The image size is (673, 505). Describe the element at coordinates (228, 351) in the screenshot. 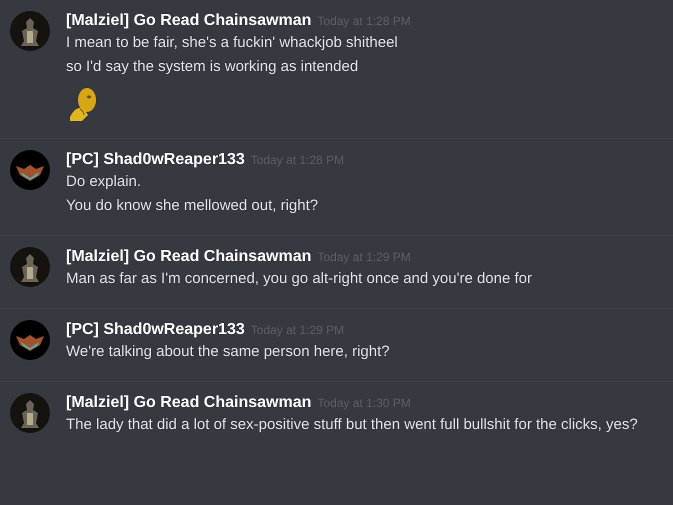

I see `message-text: We're talking about the same person here, right?` at that location.